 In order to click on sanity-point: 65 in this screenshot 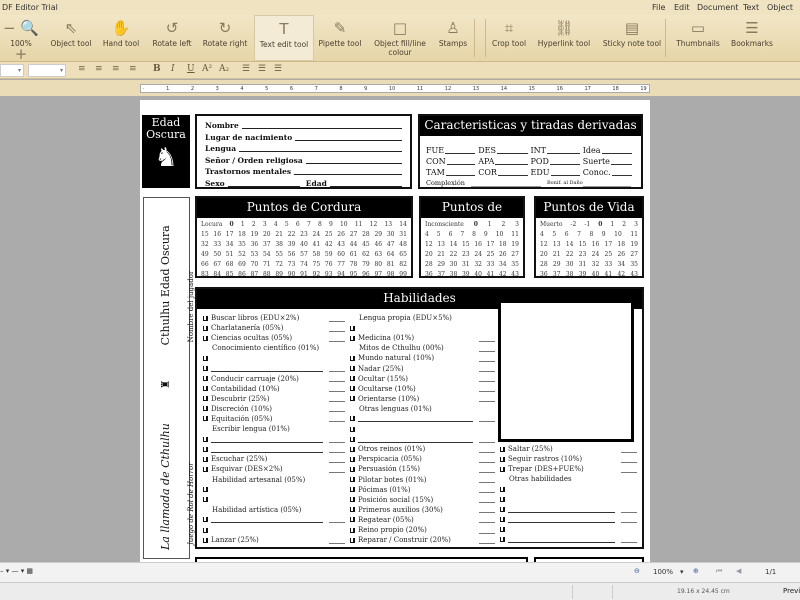, I will do `click(403, 255)`.